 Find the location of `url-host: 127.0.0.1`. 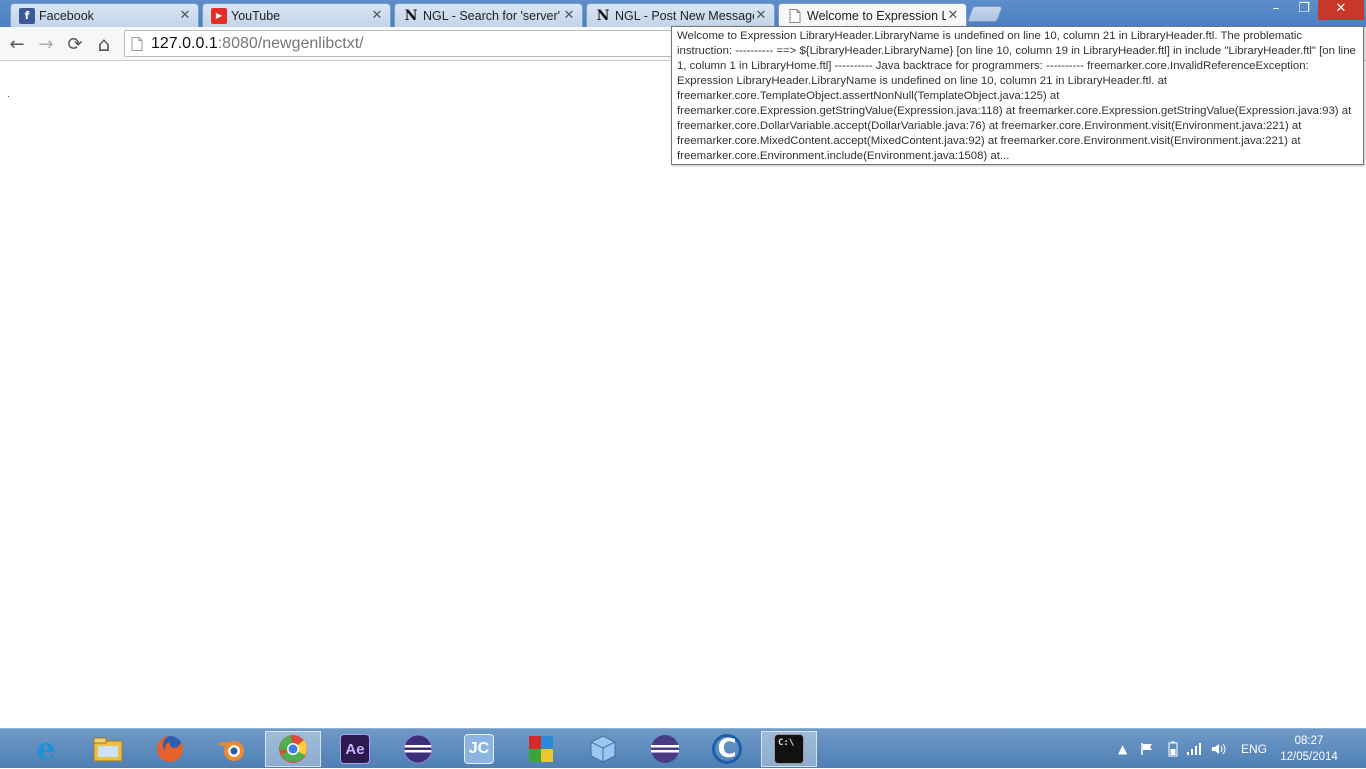

url-host: 127.0.0.1 is located at coordinates (184, 43).